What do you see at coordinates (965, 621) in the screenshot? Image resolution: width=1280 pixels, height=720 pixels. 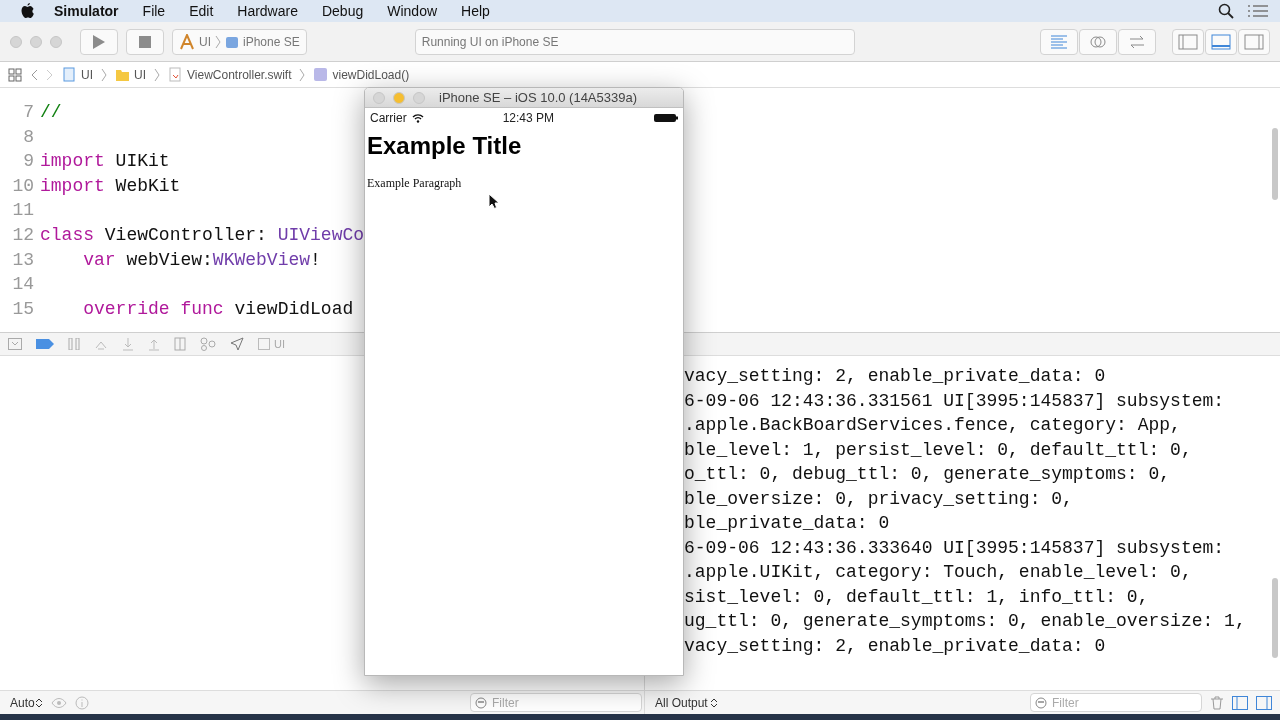 I see `console-line: ug_ttl: 0, generate_symptoms: 0, enable_oversize: 1,` at bounding box center [965, 621].